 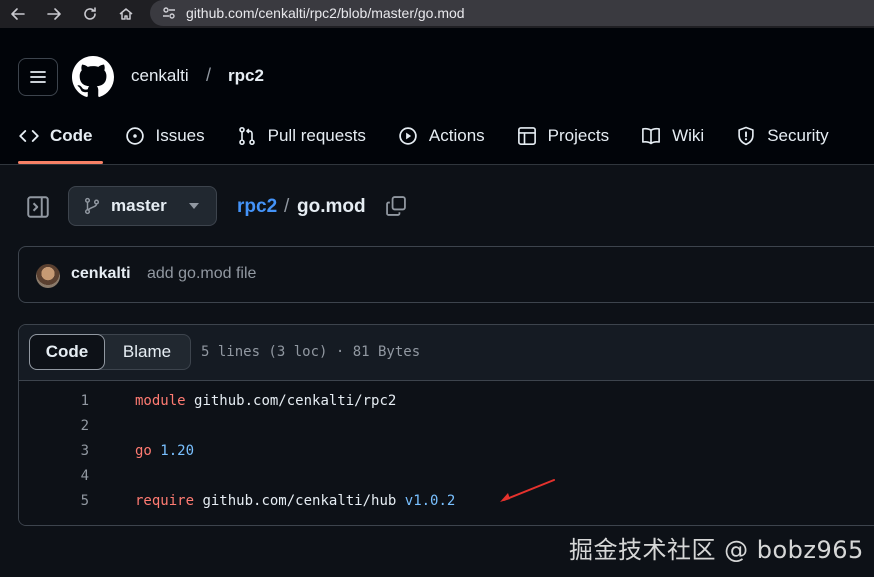 What do you see at coordinates (69, 476) in the screenshot?
I see `line-number: 4` at bounding box center [69, 476].